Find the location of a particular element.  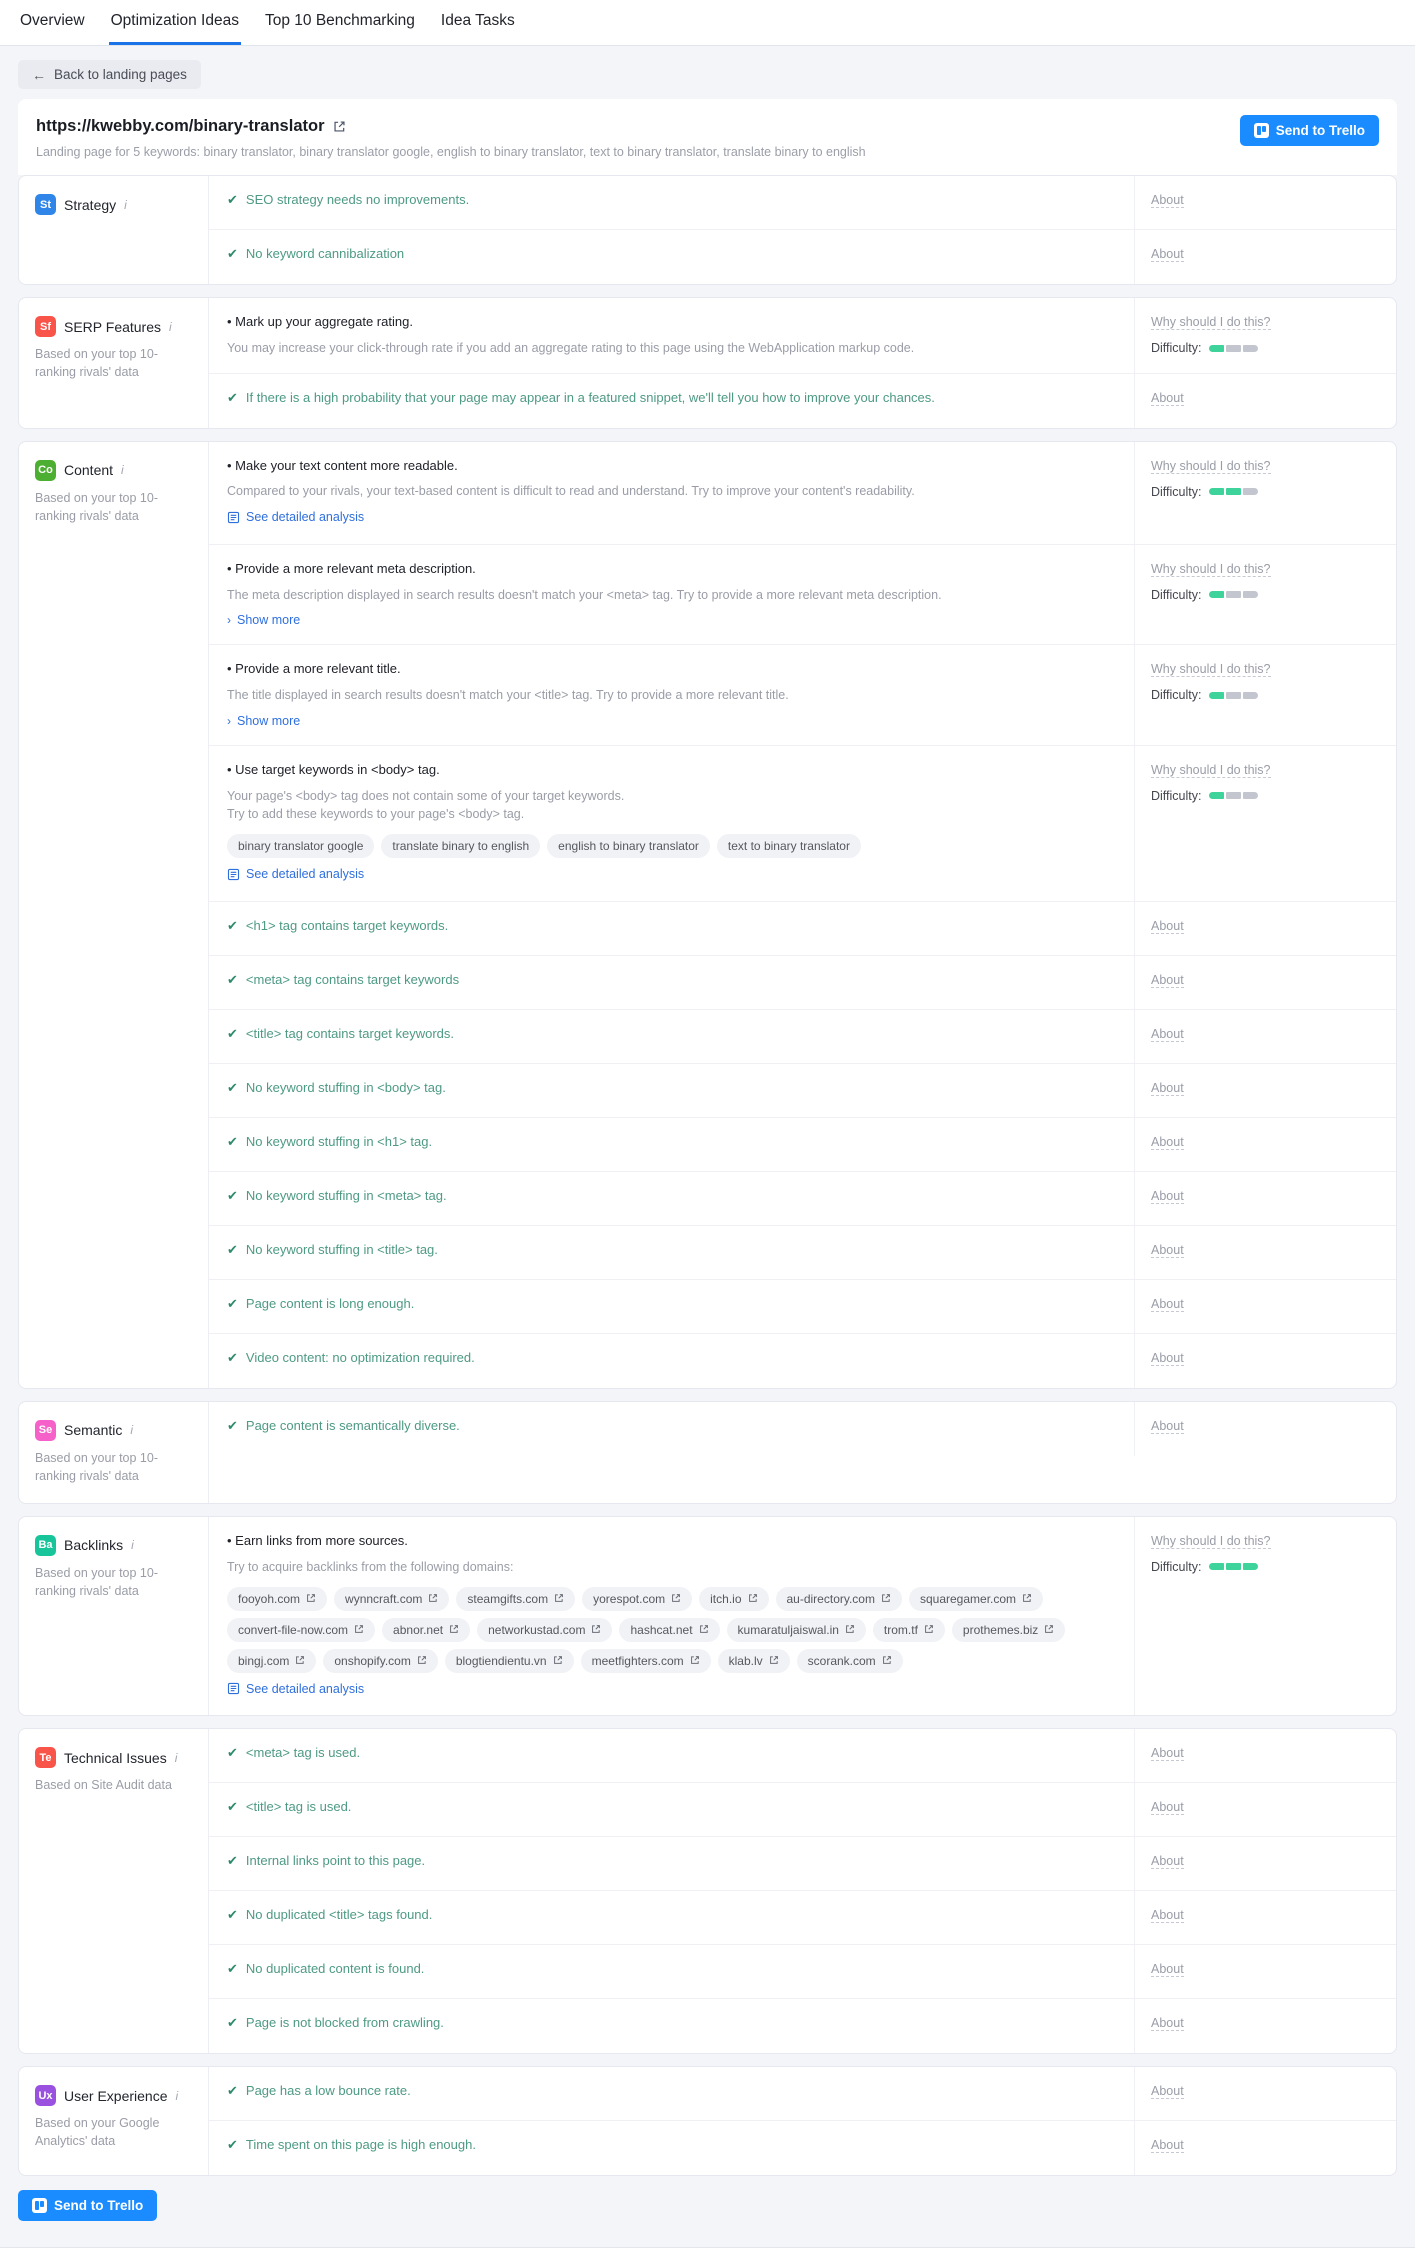

send-to-trello-button-top: Send to Trello is located at coordinates (1309, 130).